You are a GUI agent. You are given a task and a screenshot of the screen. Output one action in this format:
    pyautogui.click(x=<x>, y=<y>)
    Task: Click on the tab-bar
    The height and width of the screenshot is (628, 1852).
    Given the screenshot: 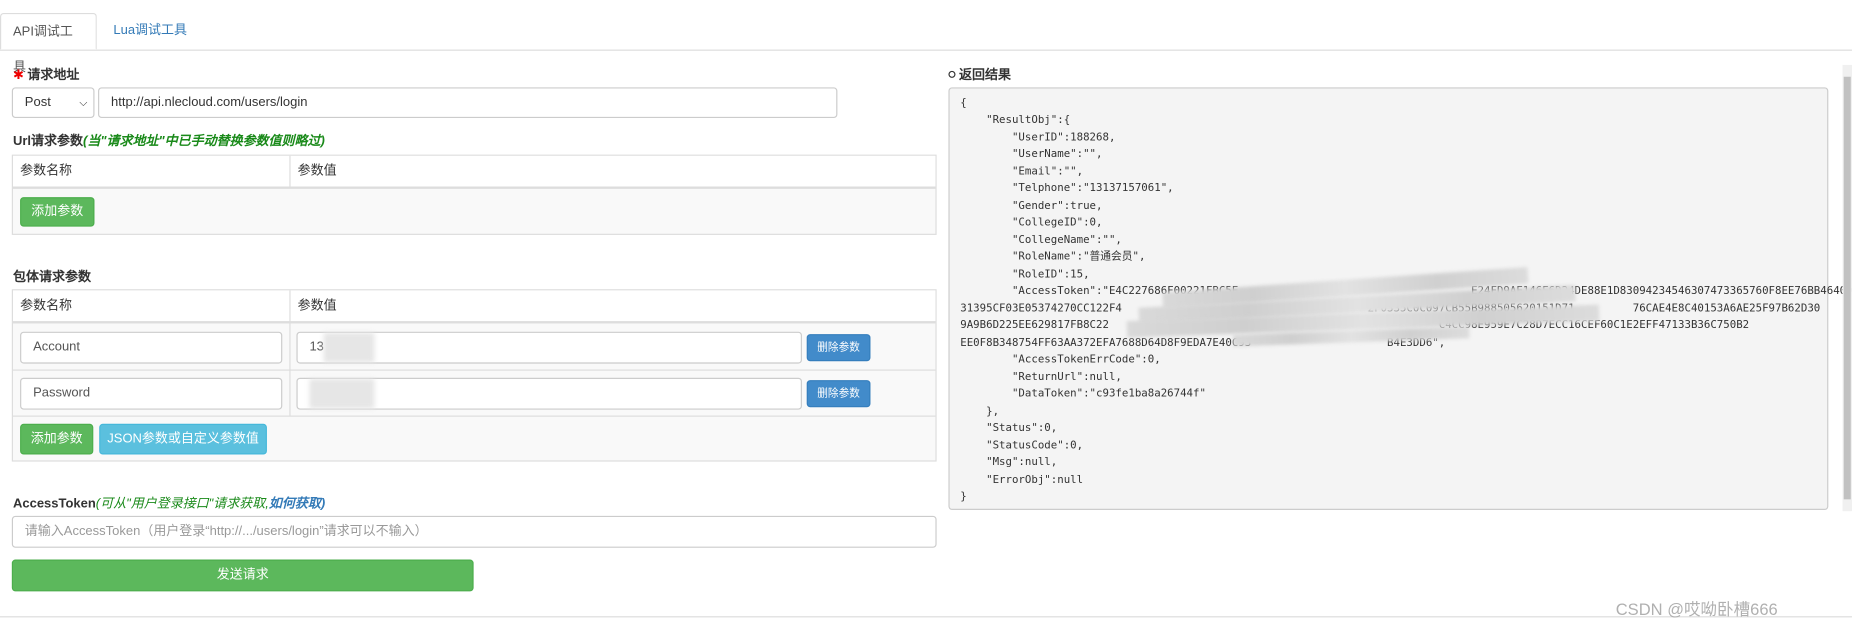 What is the action you would take?
    pyautogui.click(x=926, y=25)
    